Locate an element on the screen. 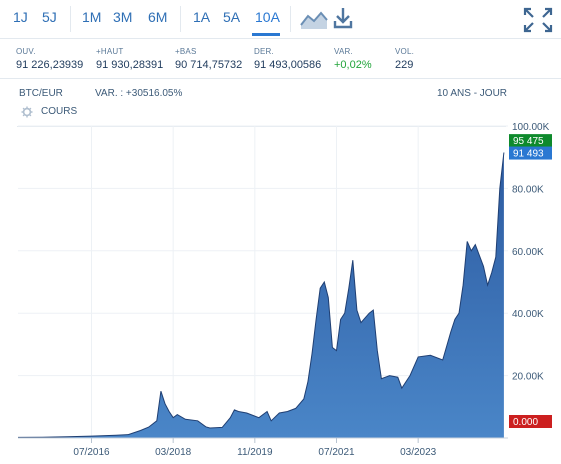 Image resolution: width=561 pixels, height=464 pixels. price-badge-label: 91 493 is located at coordinates (528, 154).